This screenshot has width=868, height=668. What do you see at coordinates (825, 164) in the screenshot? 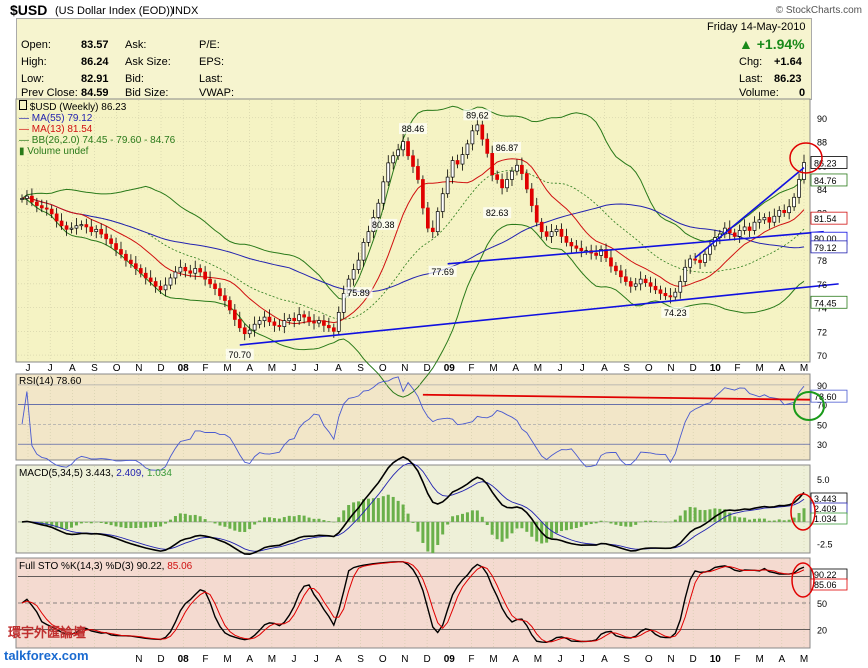
I see `right-value-label: 86.23` at bounding box center [825, 164].